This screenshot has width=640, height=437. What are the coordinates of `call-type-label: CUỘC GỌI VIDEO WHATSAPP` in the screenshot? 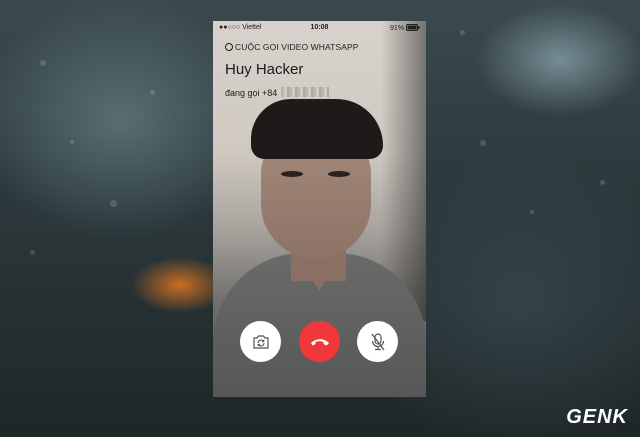 It's located at (292, 47).